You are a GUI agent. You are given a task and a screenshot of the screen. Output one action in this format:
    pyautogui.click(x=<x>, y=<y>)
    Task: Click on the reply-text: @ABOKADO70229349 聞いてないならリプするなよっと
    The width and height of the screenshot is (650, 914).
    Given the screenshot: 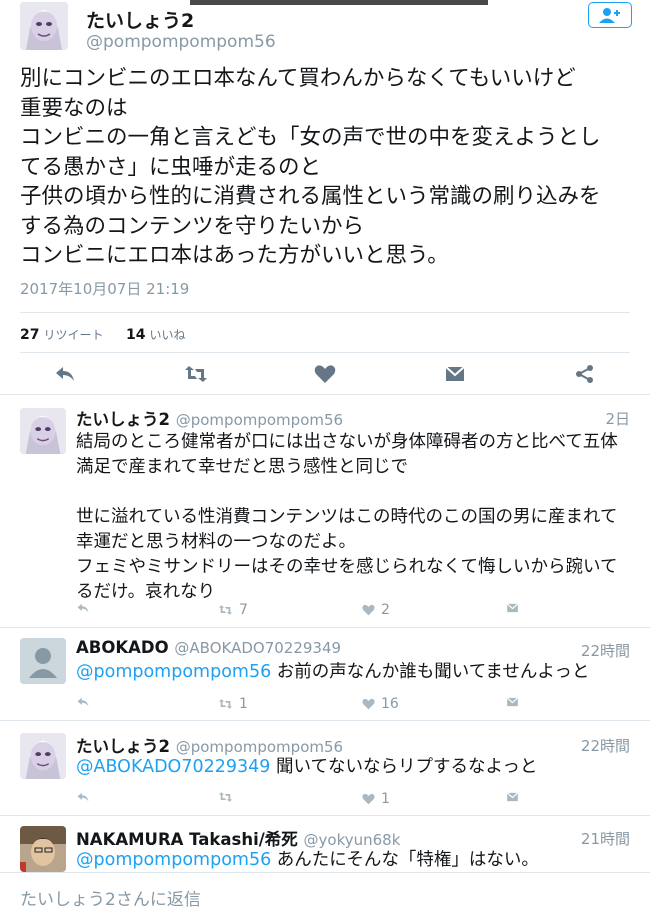 What is the action you would take?
    pyautogui.click(x=356, y=767)
    